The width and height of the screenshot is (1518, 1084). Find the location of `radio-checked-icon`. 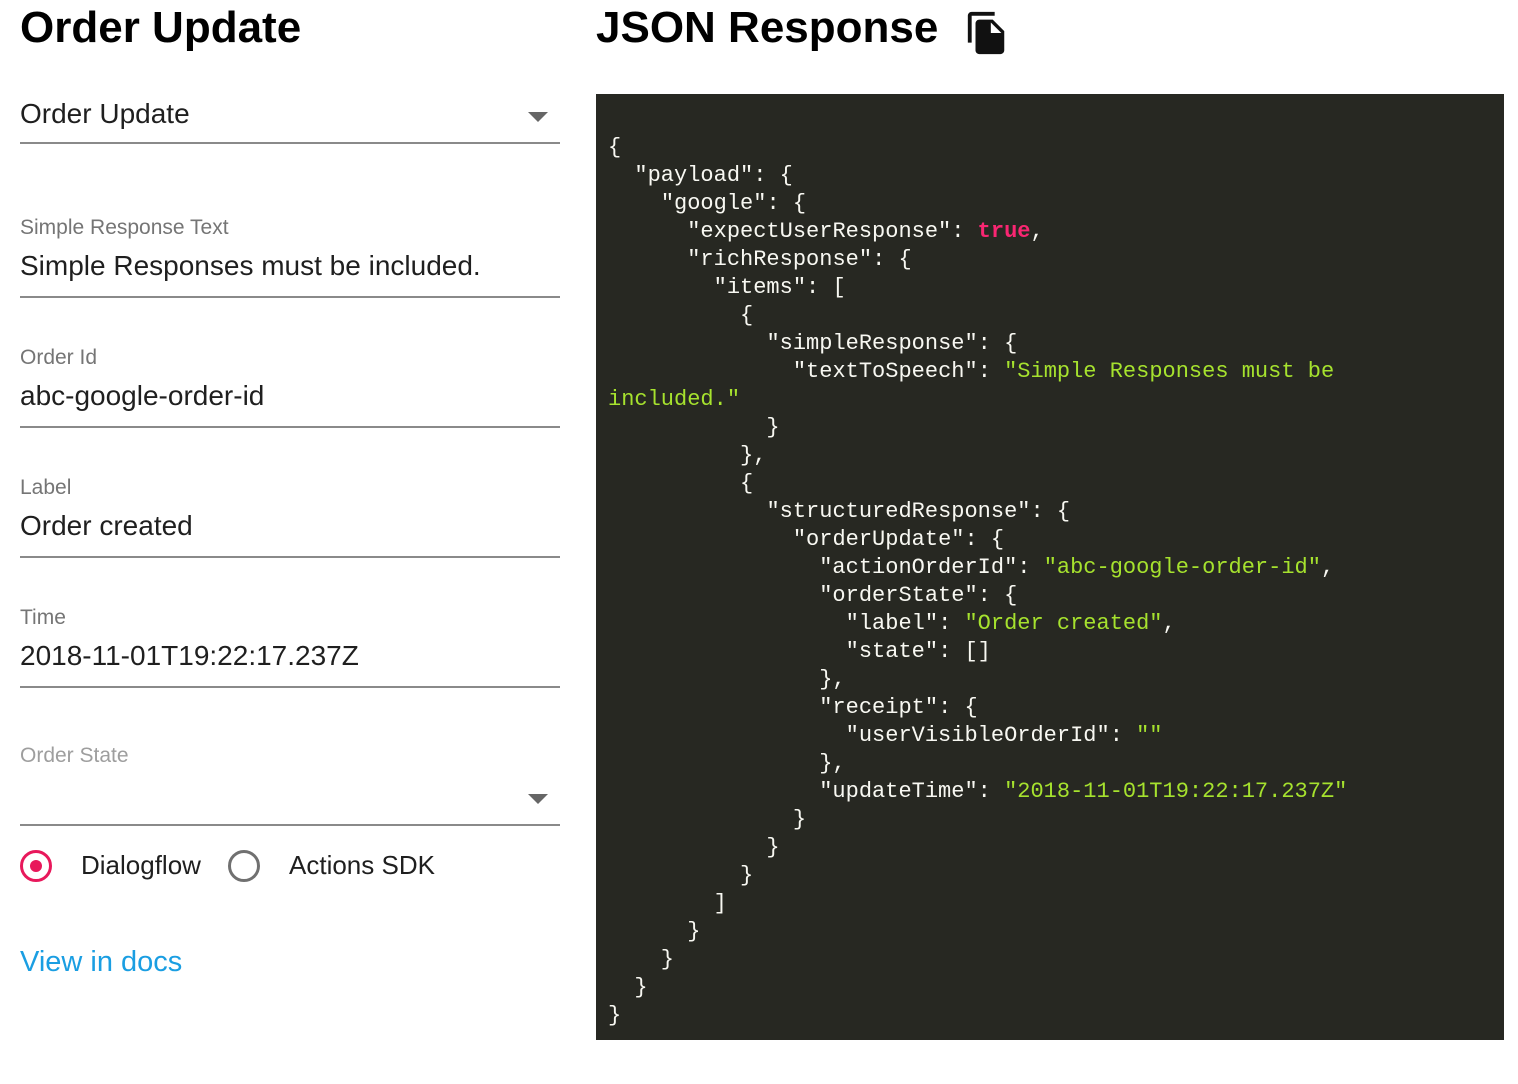

radio-checked-icon is located at coordinates (36, 866).